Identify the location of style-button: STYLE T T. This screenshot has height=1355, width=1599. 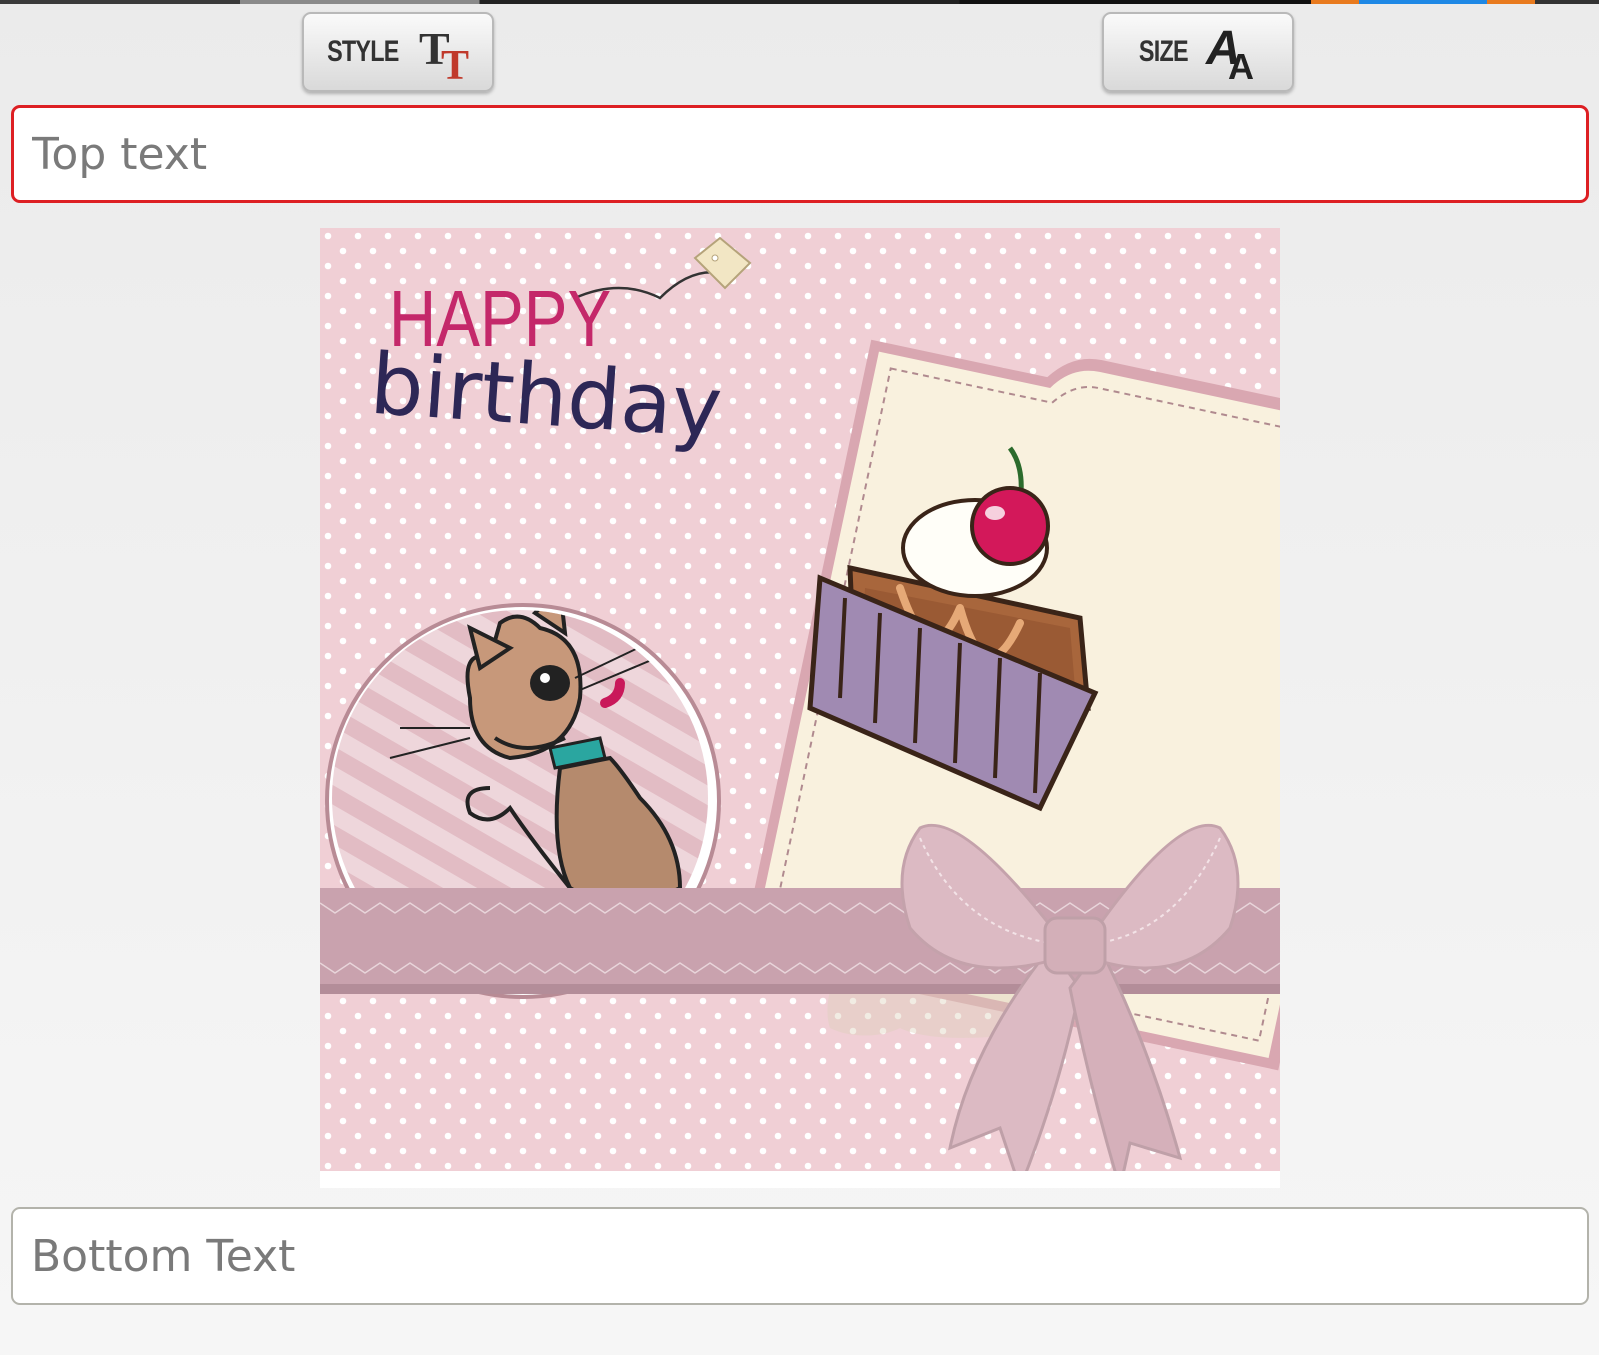
(398, 52).